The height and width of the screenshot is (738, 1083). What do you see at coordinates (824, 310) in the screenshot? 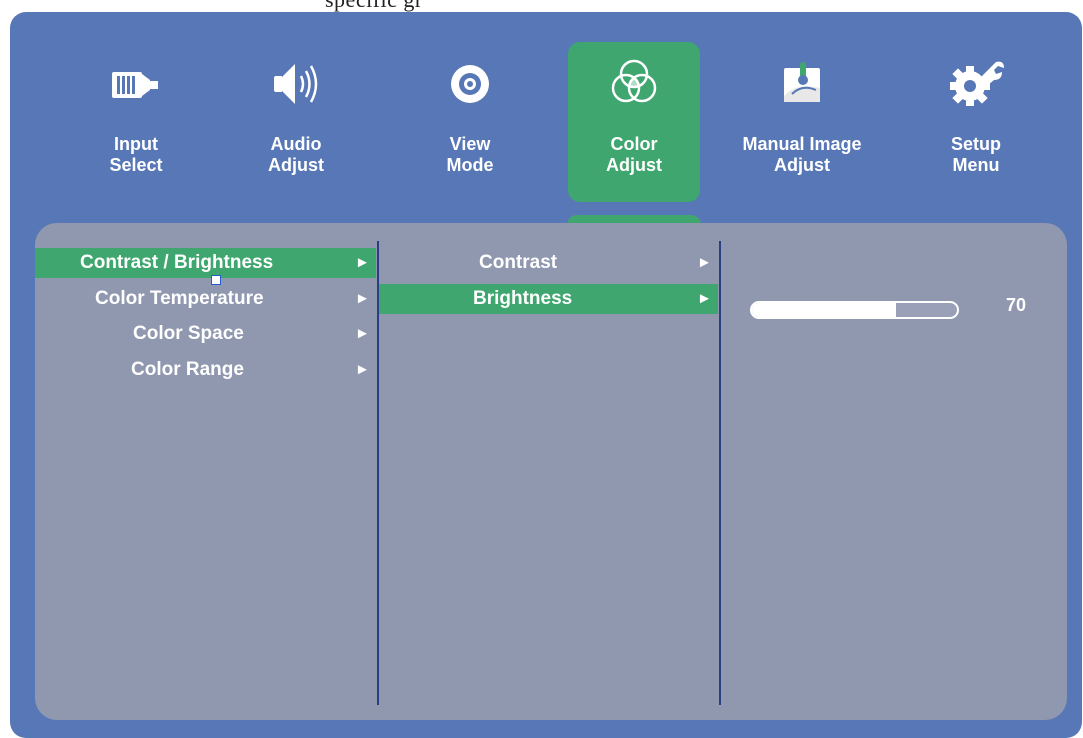
I see `slider-fill` at bounding box center [824, 310].